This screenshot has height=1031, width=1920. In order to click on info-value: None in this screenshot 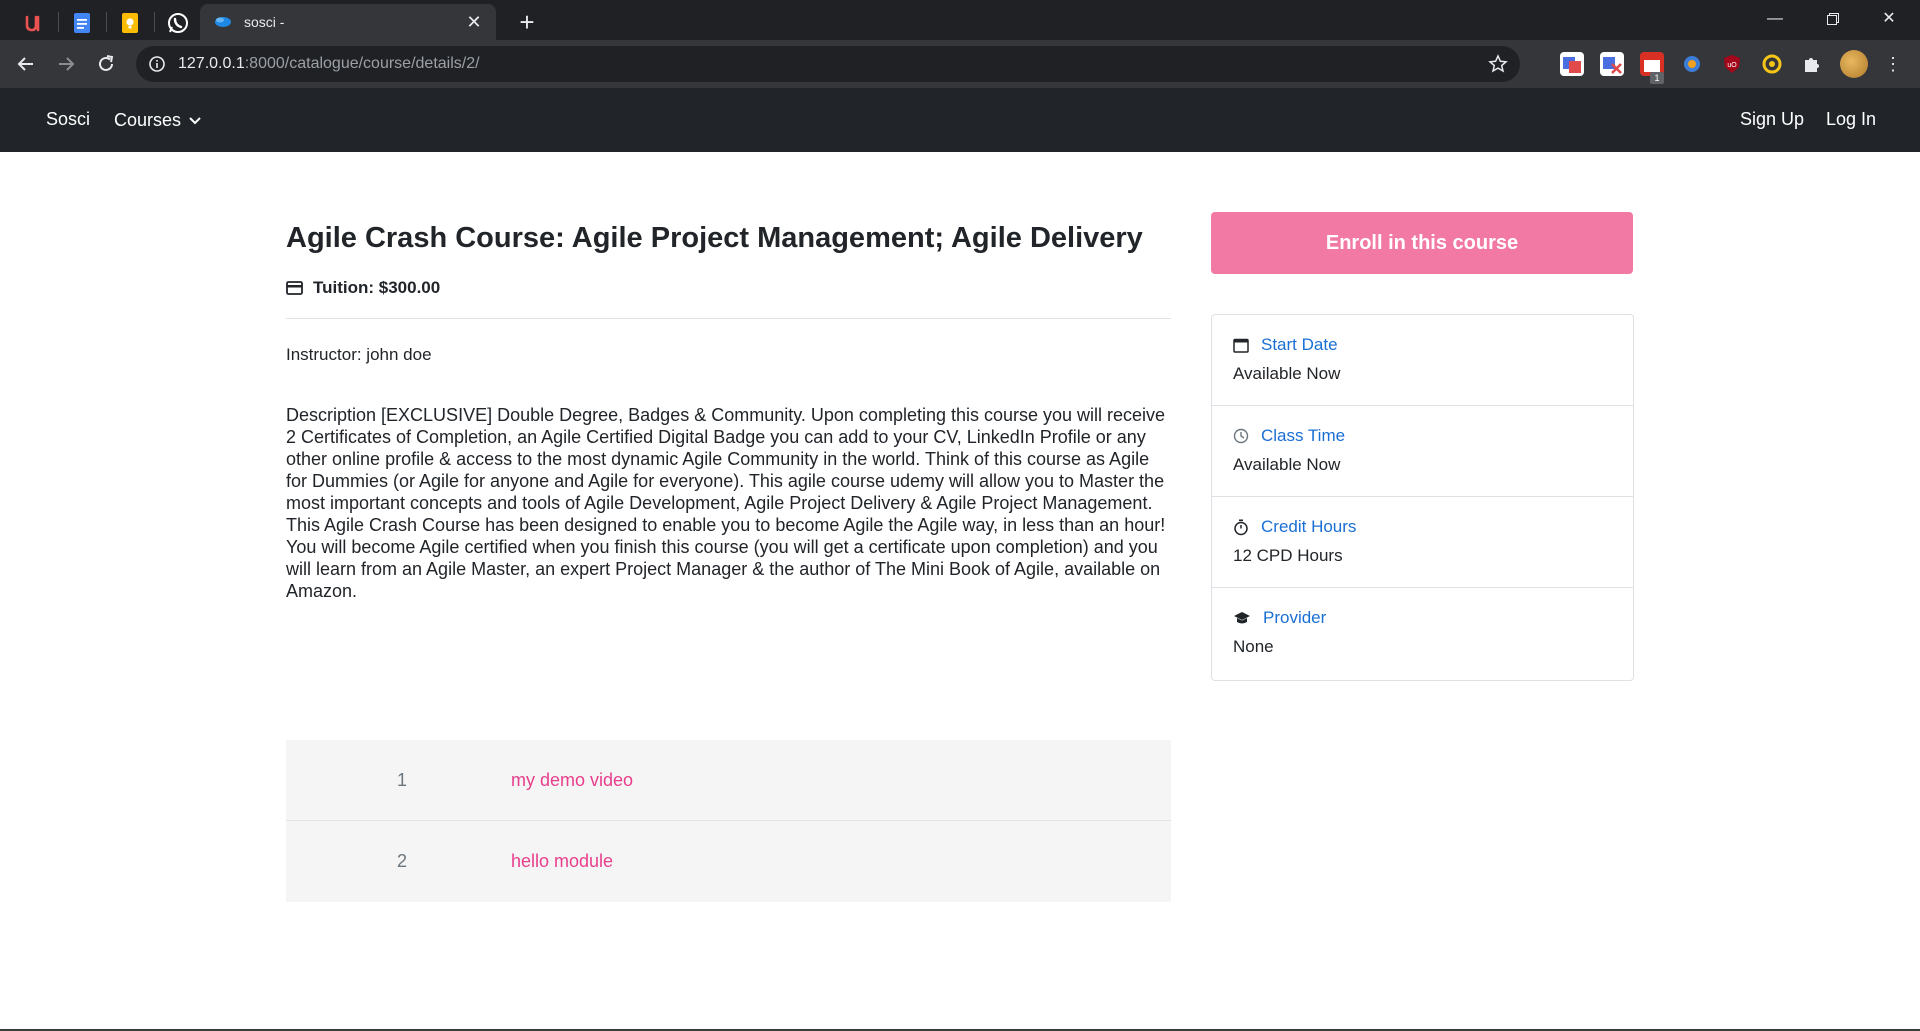, I will do `click(1253, 646)`.